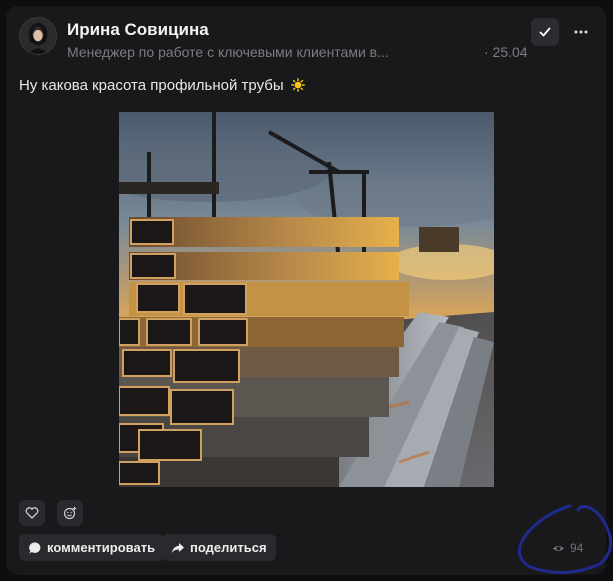  I want to click on share-arrow-icon, so click(178, 547).